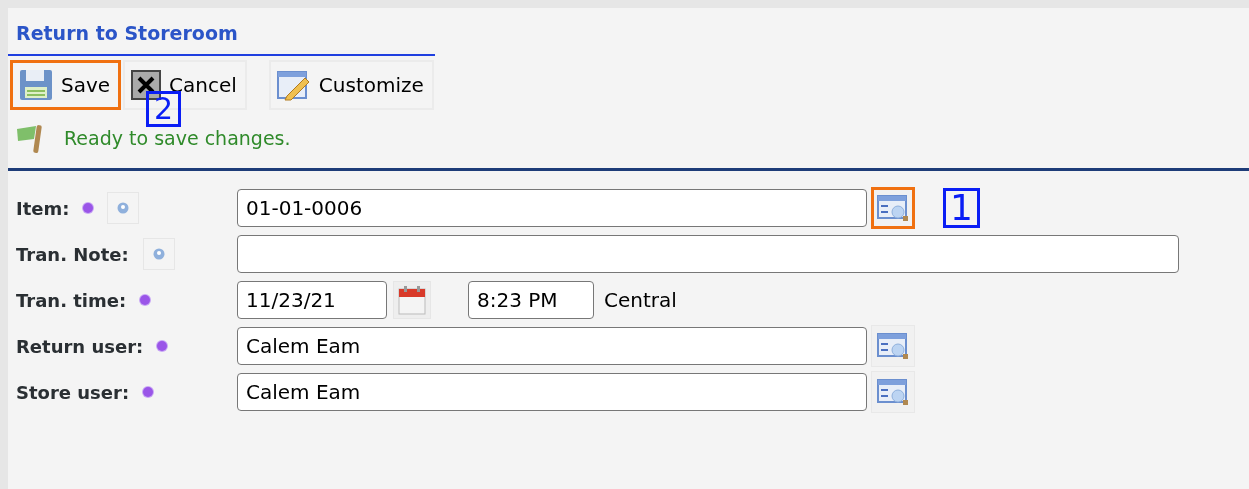 The width and height of the screenshot is (1249, 489). Describe the element at coordinates (72, 254) in the screenshot. I see `field-label: Tran. Note:` at that location.